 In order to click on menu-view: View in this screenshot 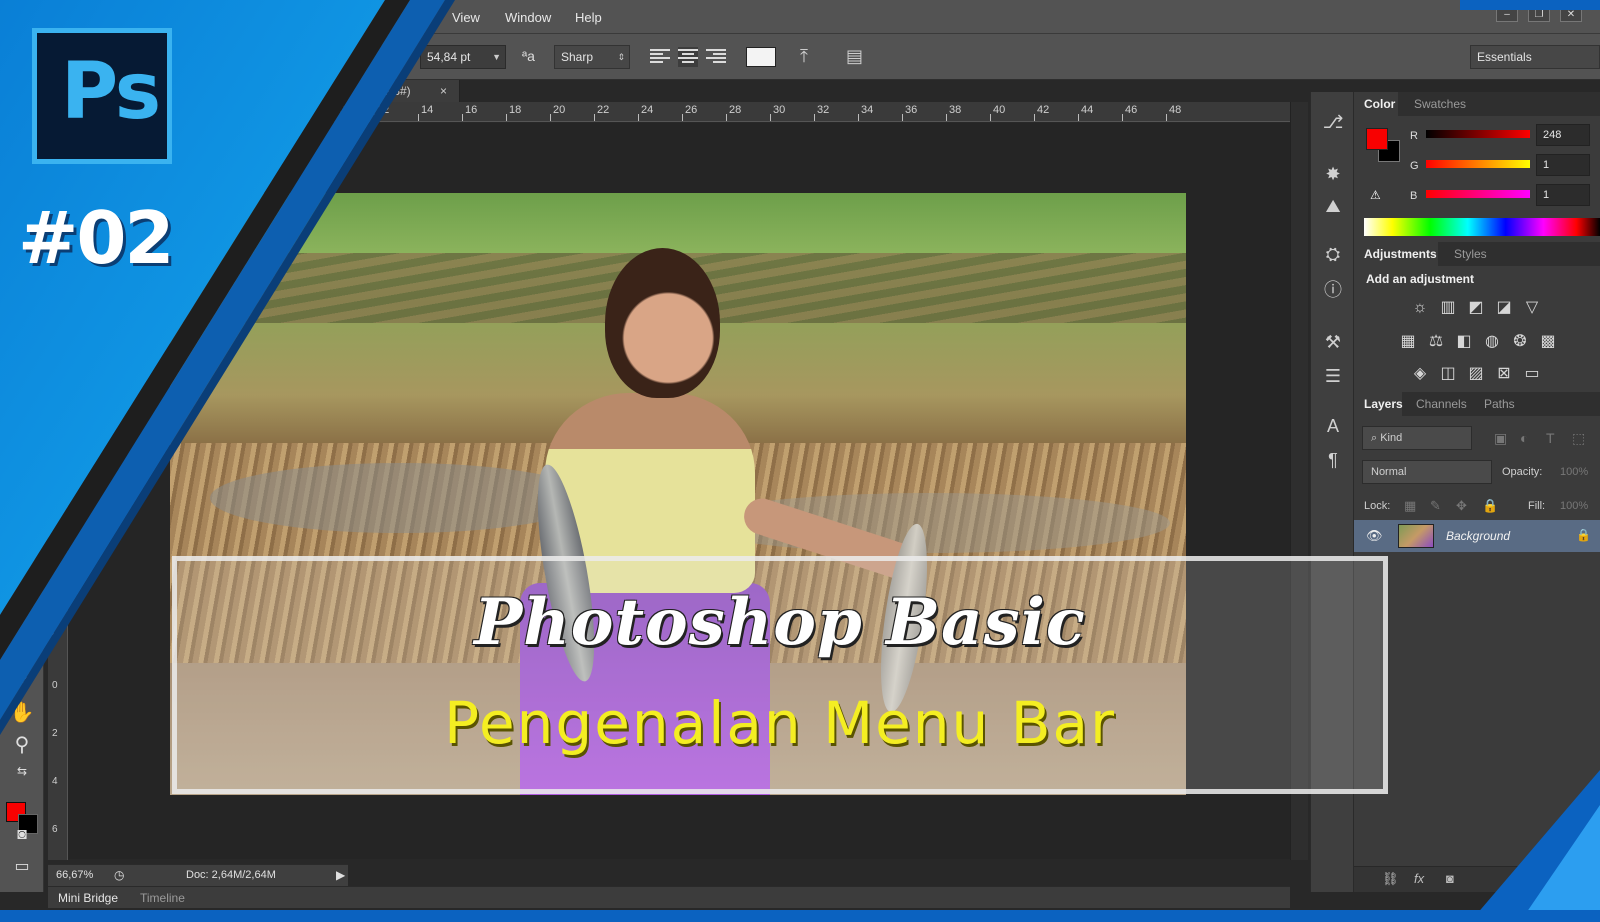, I will do `click(466, 17)`.